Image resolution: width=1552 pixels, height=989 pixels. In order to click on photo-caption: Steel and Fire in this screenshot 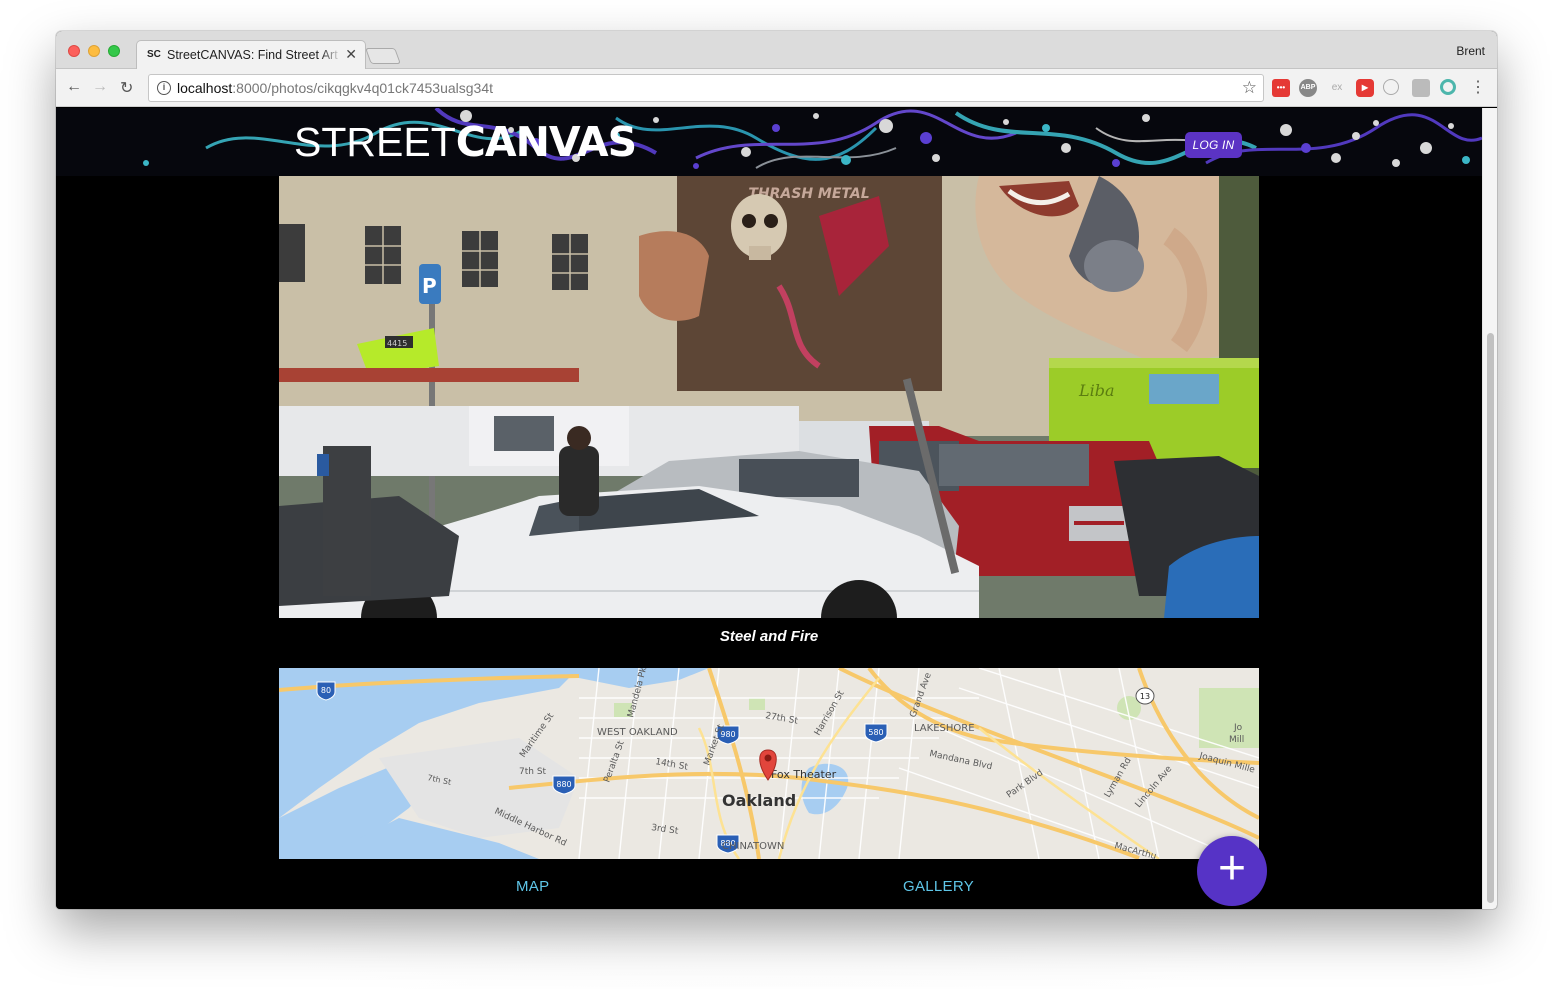, I will do `click(769, 636)`.